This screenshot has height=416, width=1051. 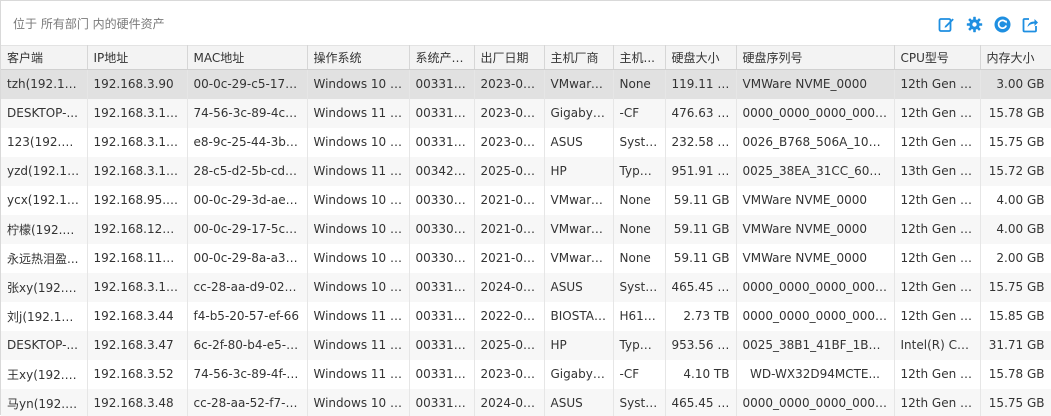 What do you see at coordinates (137, 84) in the screenshot?
I see `cell-ip-address: 192.168.3.90` at bounding box center [137, 84].